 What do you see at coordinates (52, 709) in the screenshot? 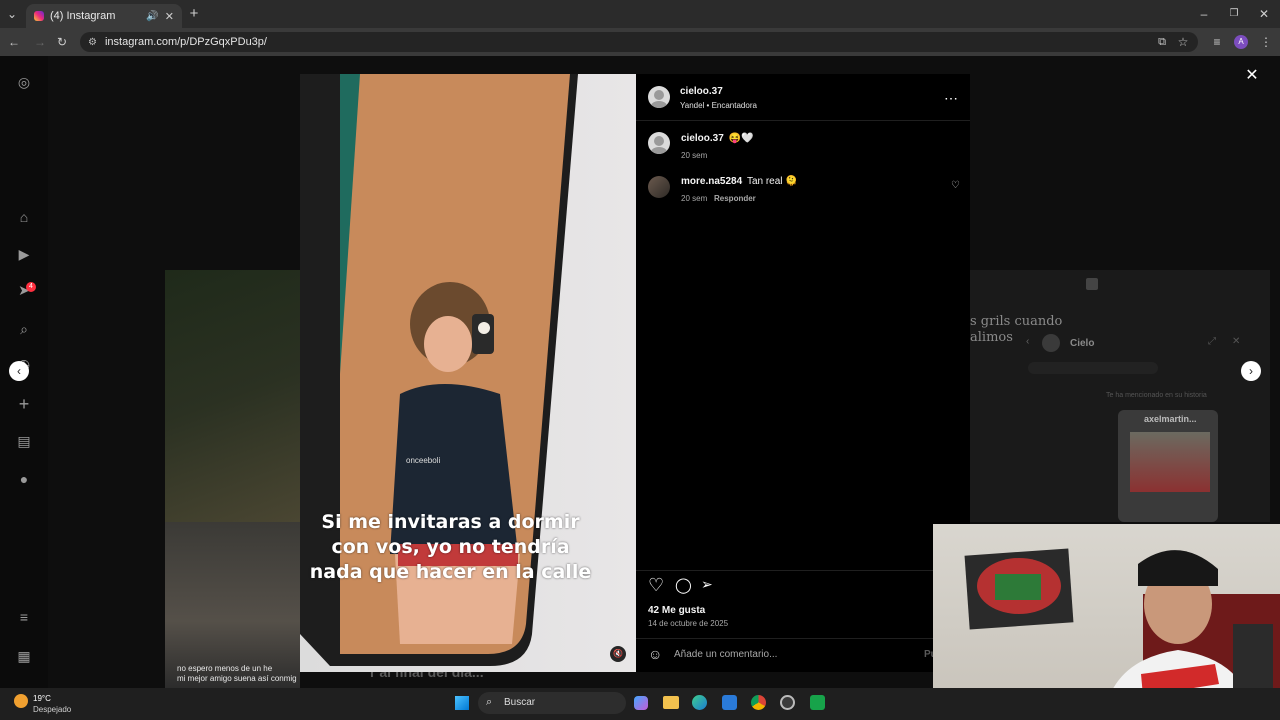
I see `weather-description: Despejado` at bounding box center [52, 709].